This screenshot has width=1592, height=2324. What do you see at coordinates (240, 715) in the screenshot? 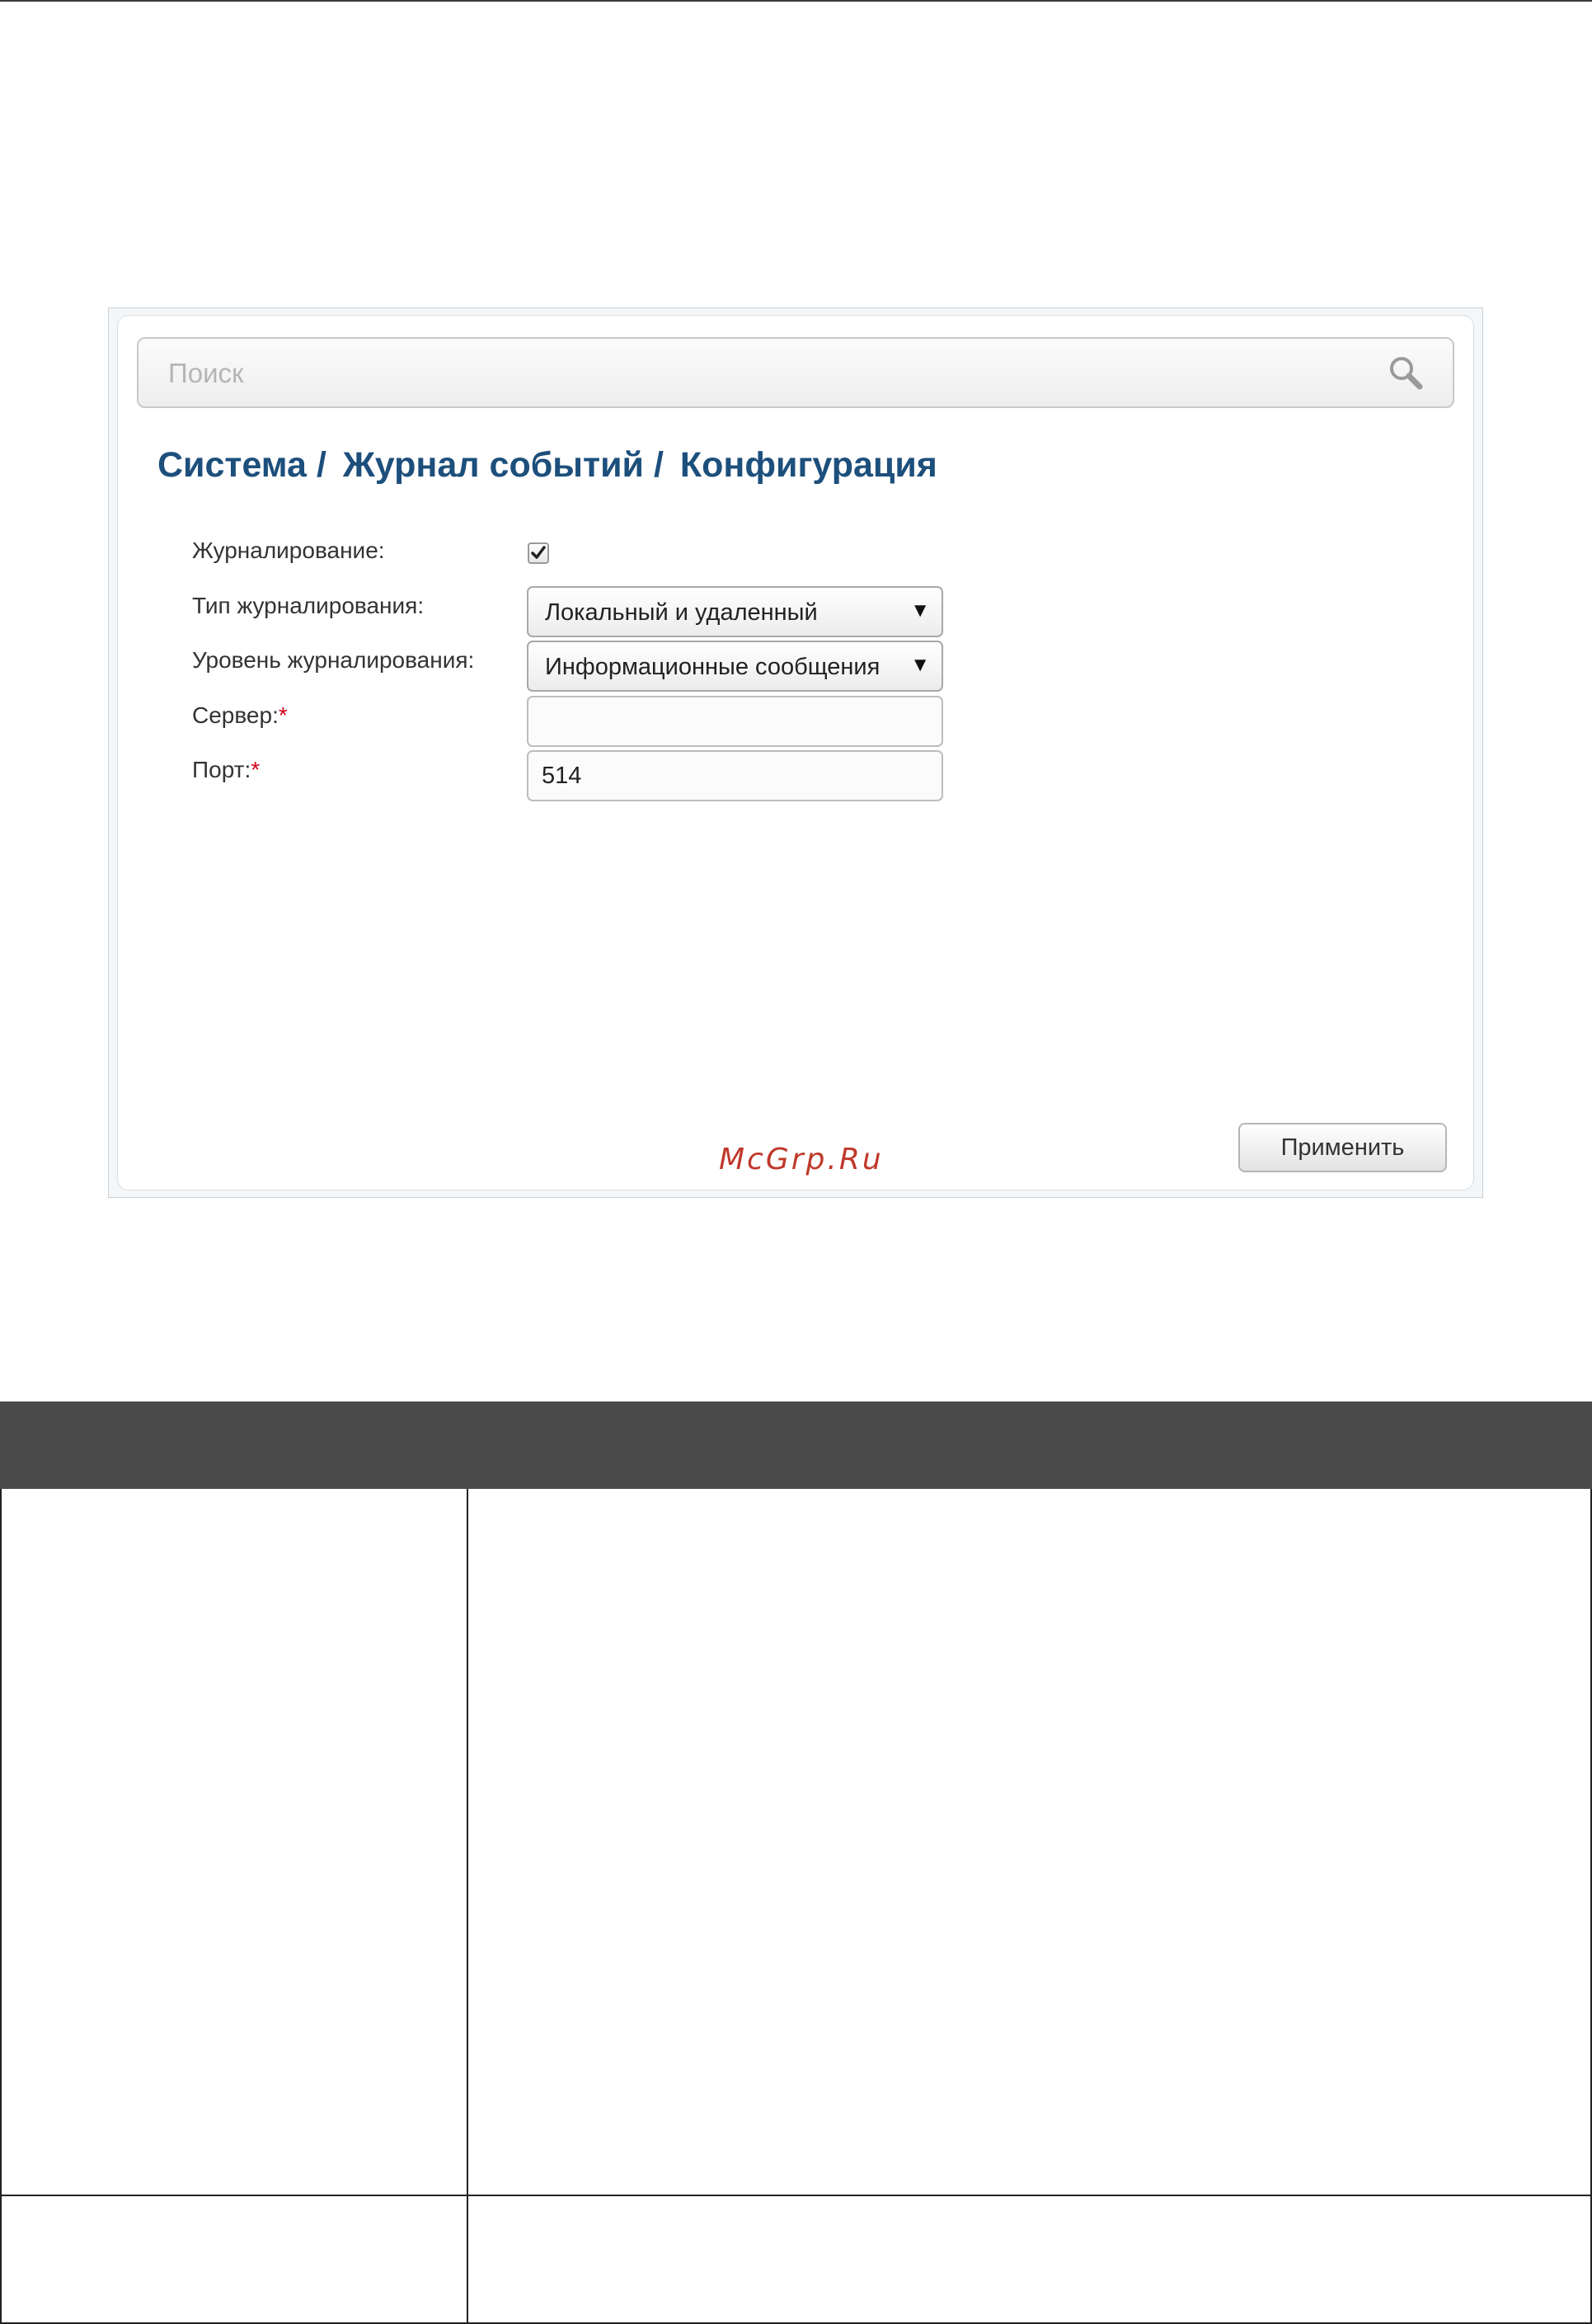
I see `server-label: Сервер:*` at bounding box center [240, 715].